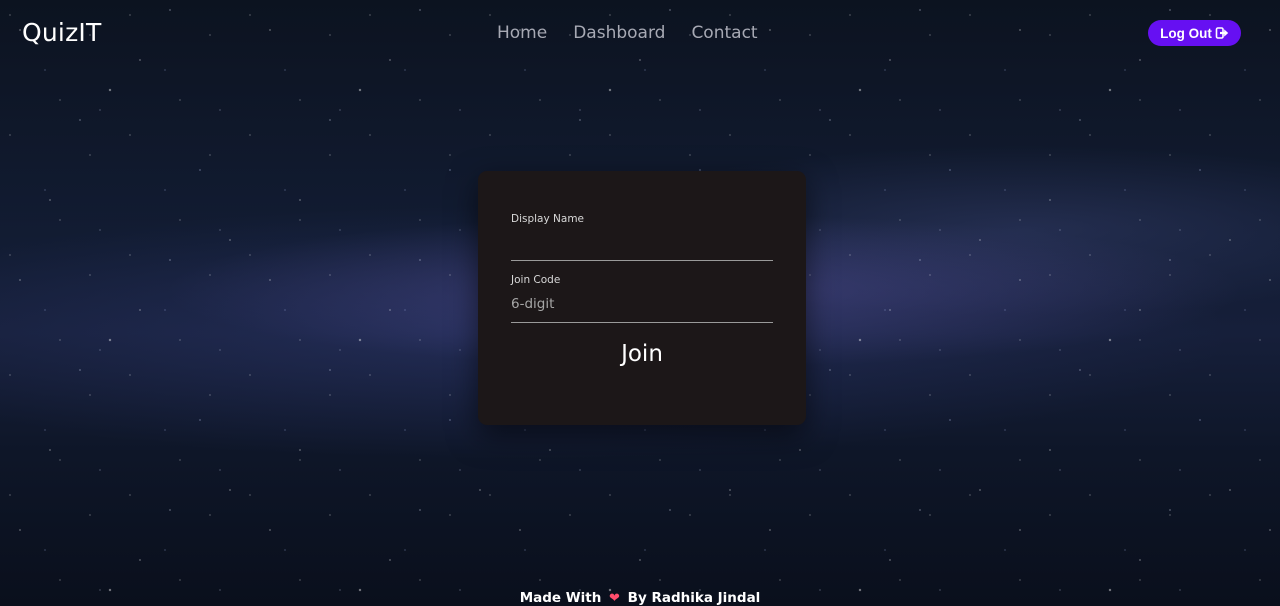 This screenshot has width=1280, height=606. Describe the element at coordinates (1222, 33) in the screenshot. I see `sign-out-icon` at that location.